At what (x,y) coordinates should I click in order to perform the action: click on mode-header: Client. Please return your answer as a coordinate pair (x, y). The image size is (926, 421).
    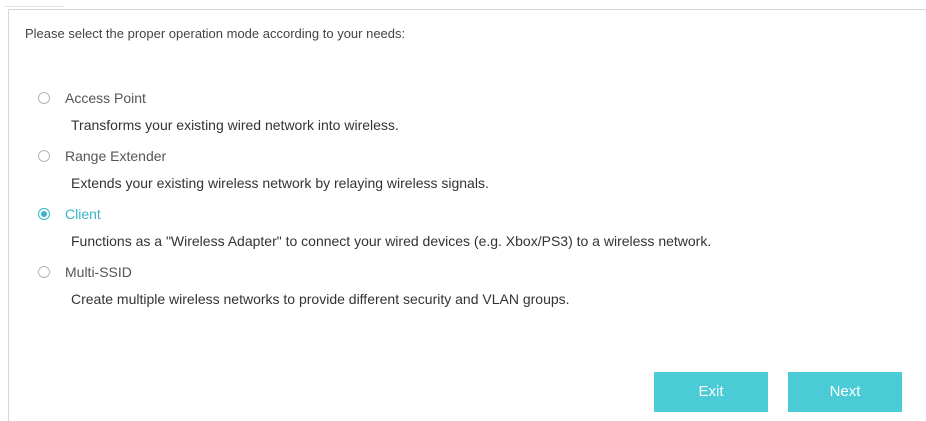
    Looking at the image, I should click on (473, 214).